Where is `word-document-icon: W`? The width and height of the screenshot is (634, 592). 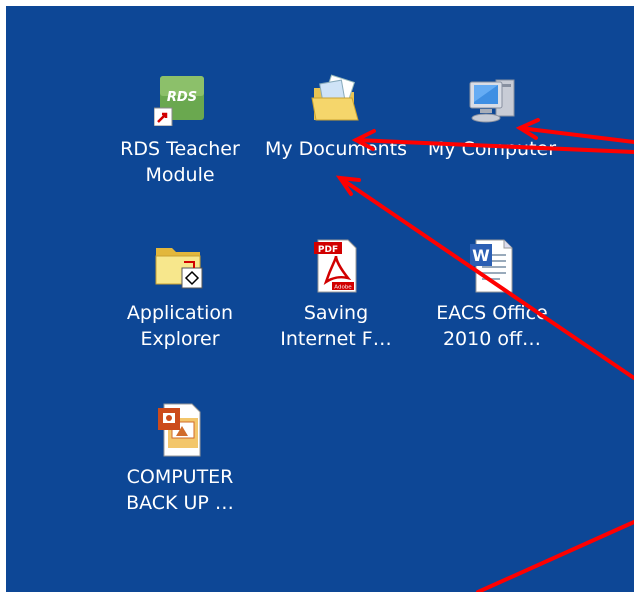 word-document-icon: W is located at coordinates (492, 265).